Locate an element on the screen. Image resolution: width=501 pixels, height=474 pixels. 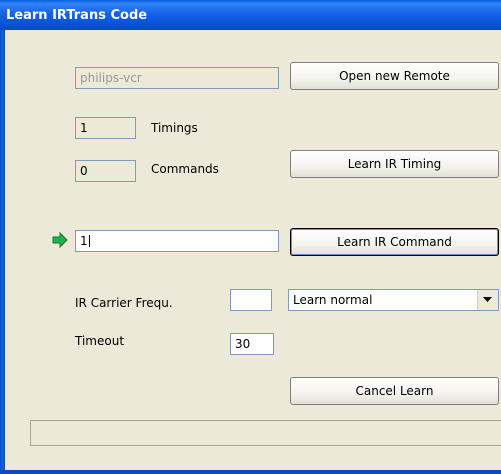
open-new-remote-button: Open new Remote is located at coordinates (394, 76).